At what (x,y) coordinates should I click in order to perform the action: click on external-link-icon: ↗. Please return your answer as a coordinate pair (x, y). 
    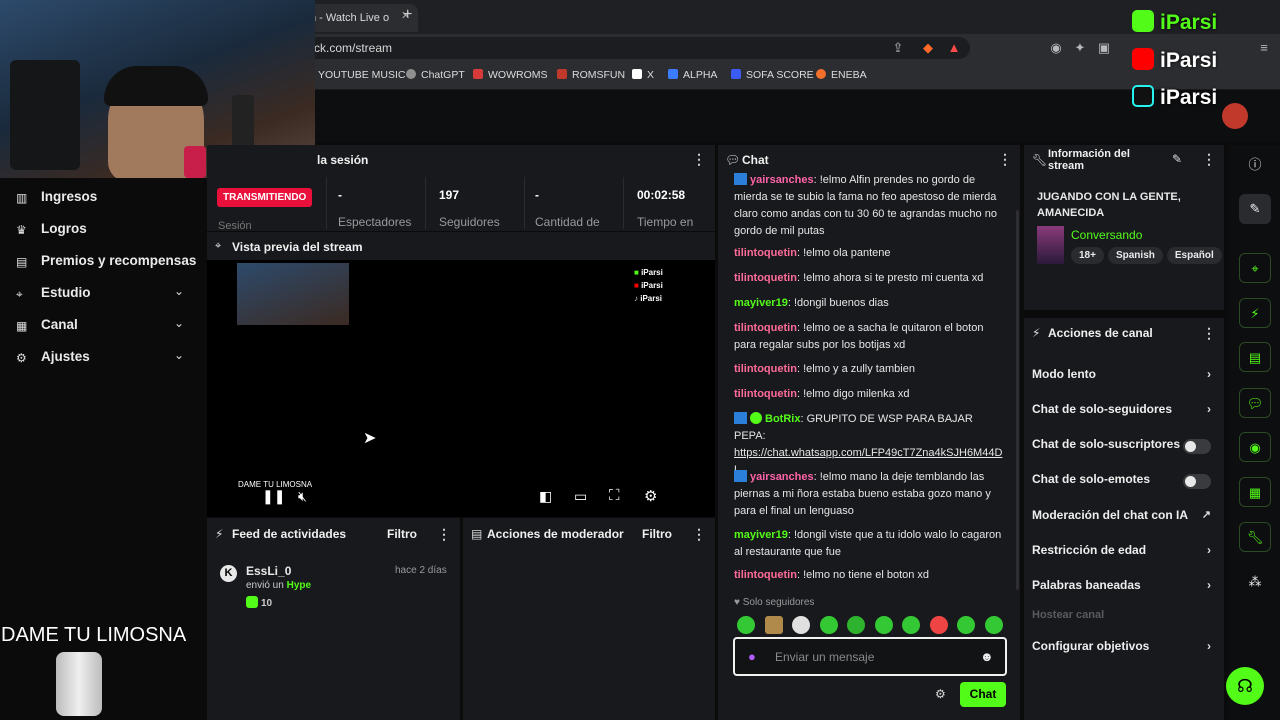
    Looking at the image, I should click on (1206, 515).